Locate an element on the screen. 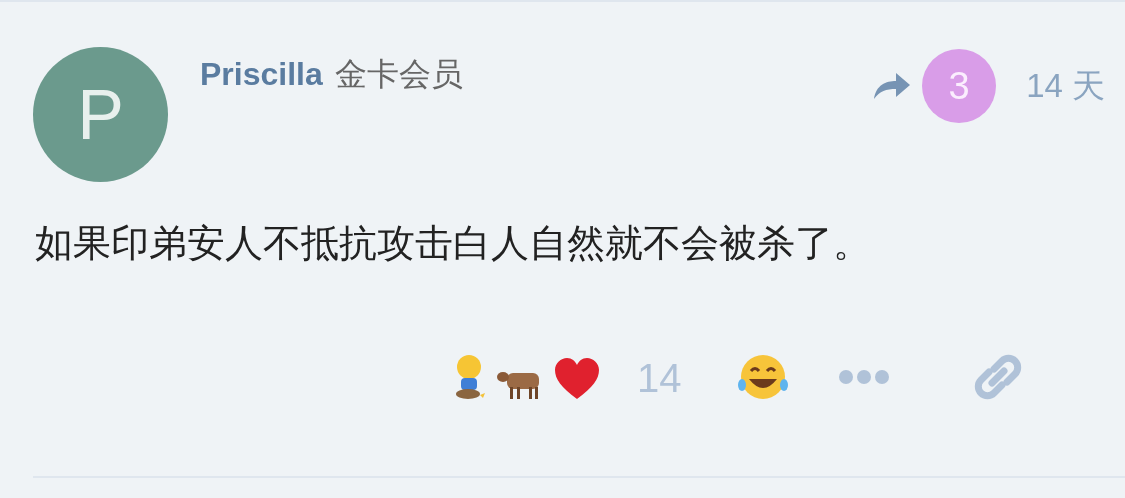 The image size is (1125, 498). laughing-face-icon is located at coordinates (762, 377).